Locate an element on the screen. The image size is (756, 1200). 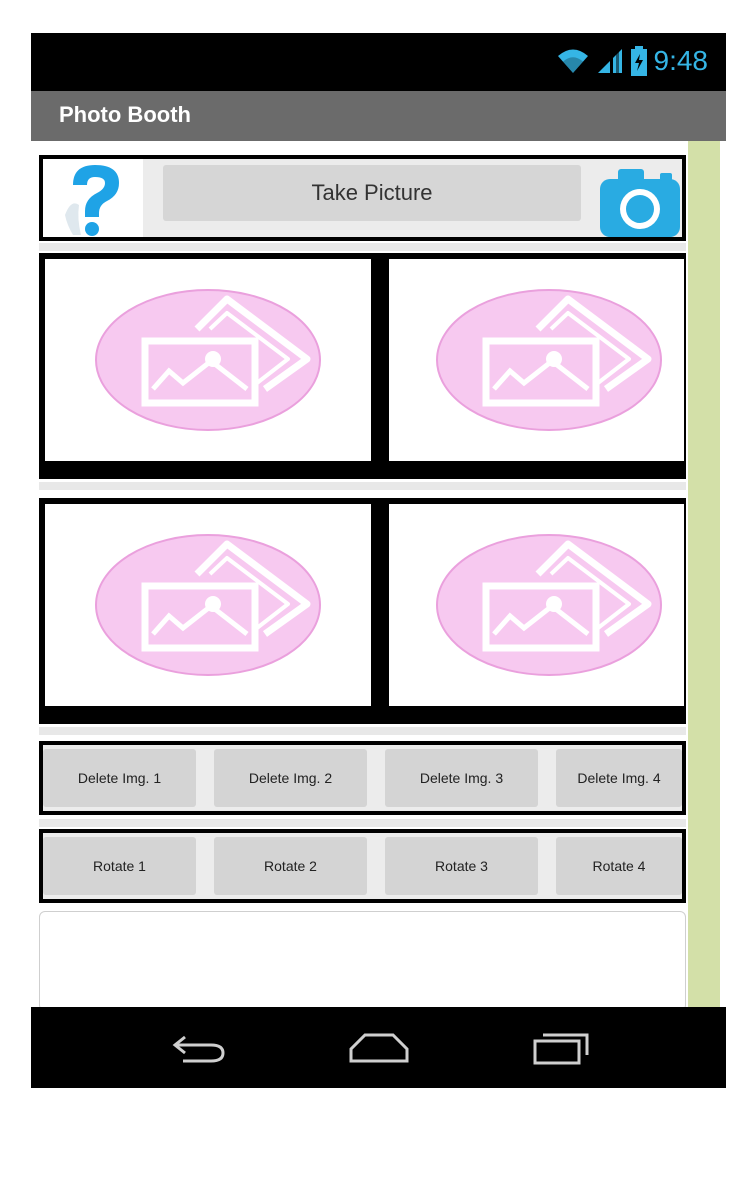
delete-img-1-button: Delete Img. 1 is located at coordinates (119, 778).